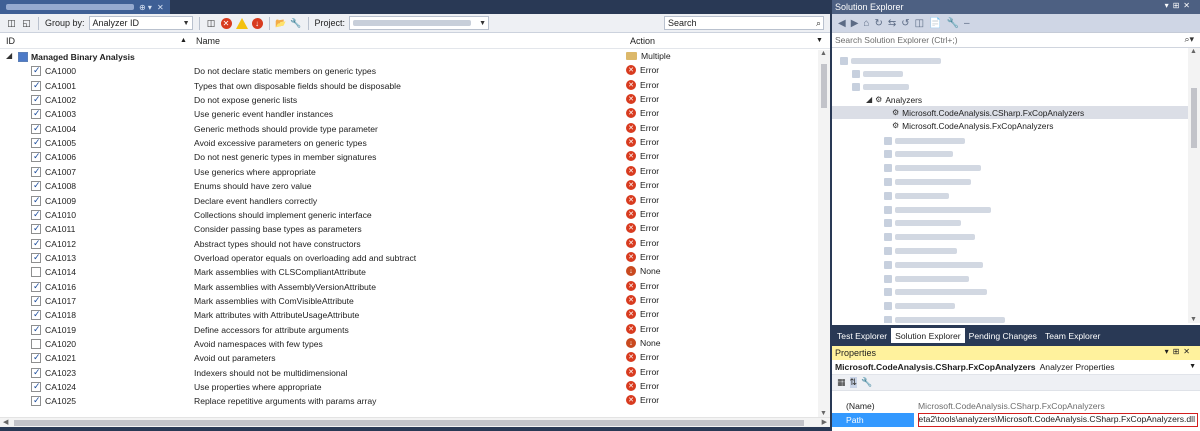 The image size is (1200, 431). Describe the element at coordinates (819, 40) in the screenshot. I see `chevron-down-icon: ▼` at that location.